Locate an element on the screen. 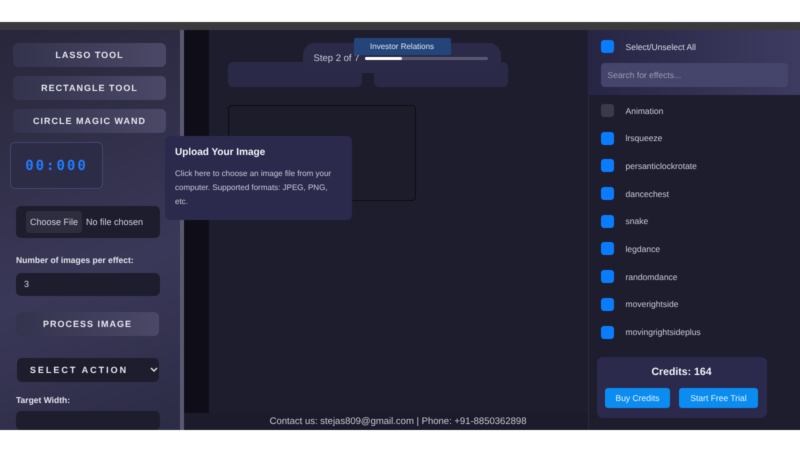 This screenshot has width=800, height=450. choose-file-button: Choose File is located at coordinates (54, 221).